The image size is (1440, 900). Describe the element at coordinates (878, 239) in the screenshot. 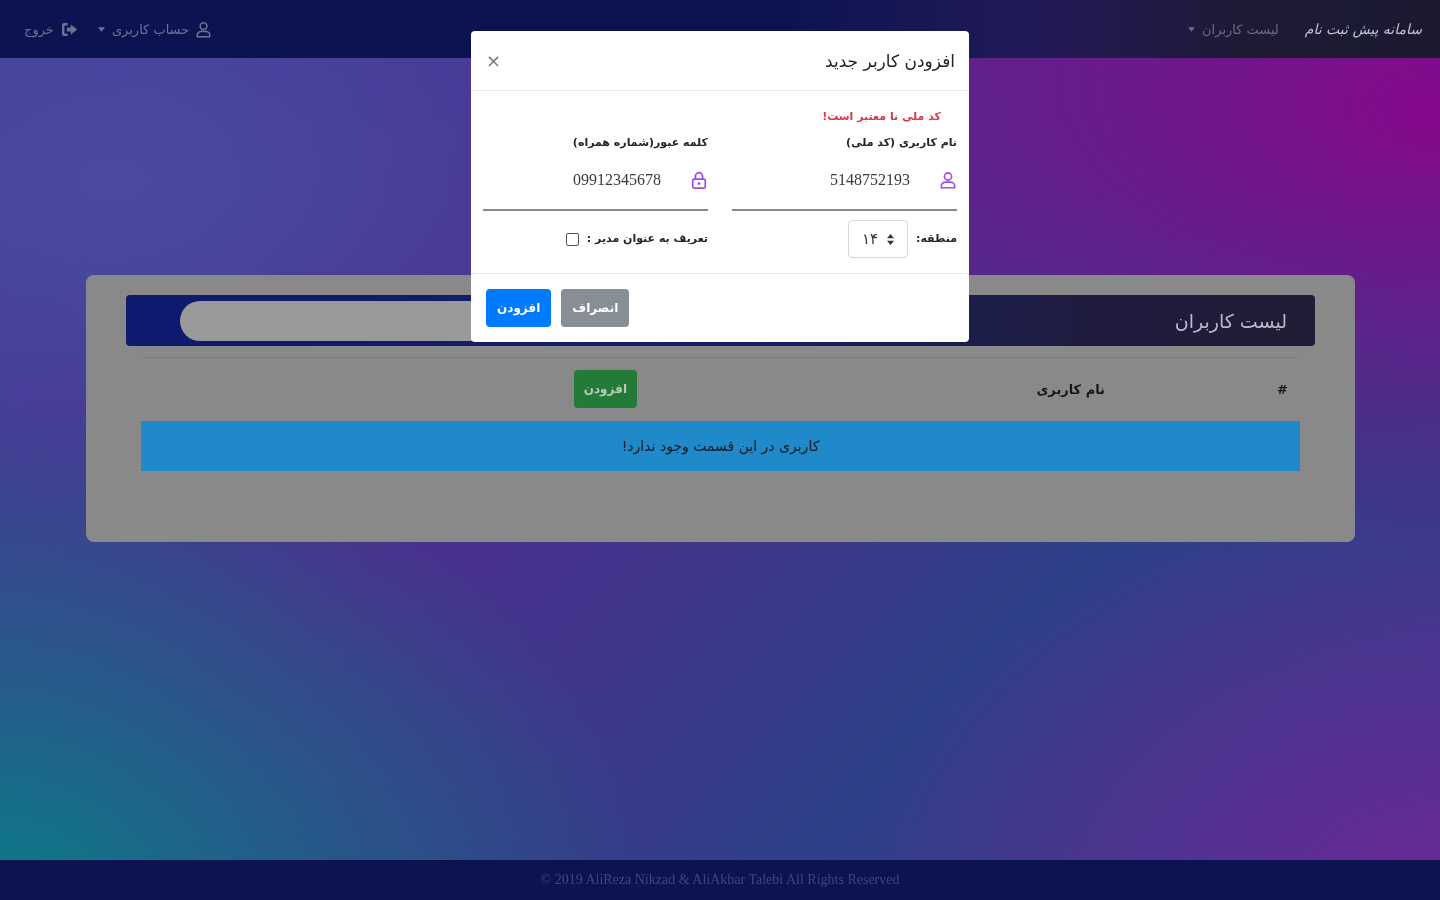

I see `region-select: ۱۴` at that location.